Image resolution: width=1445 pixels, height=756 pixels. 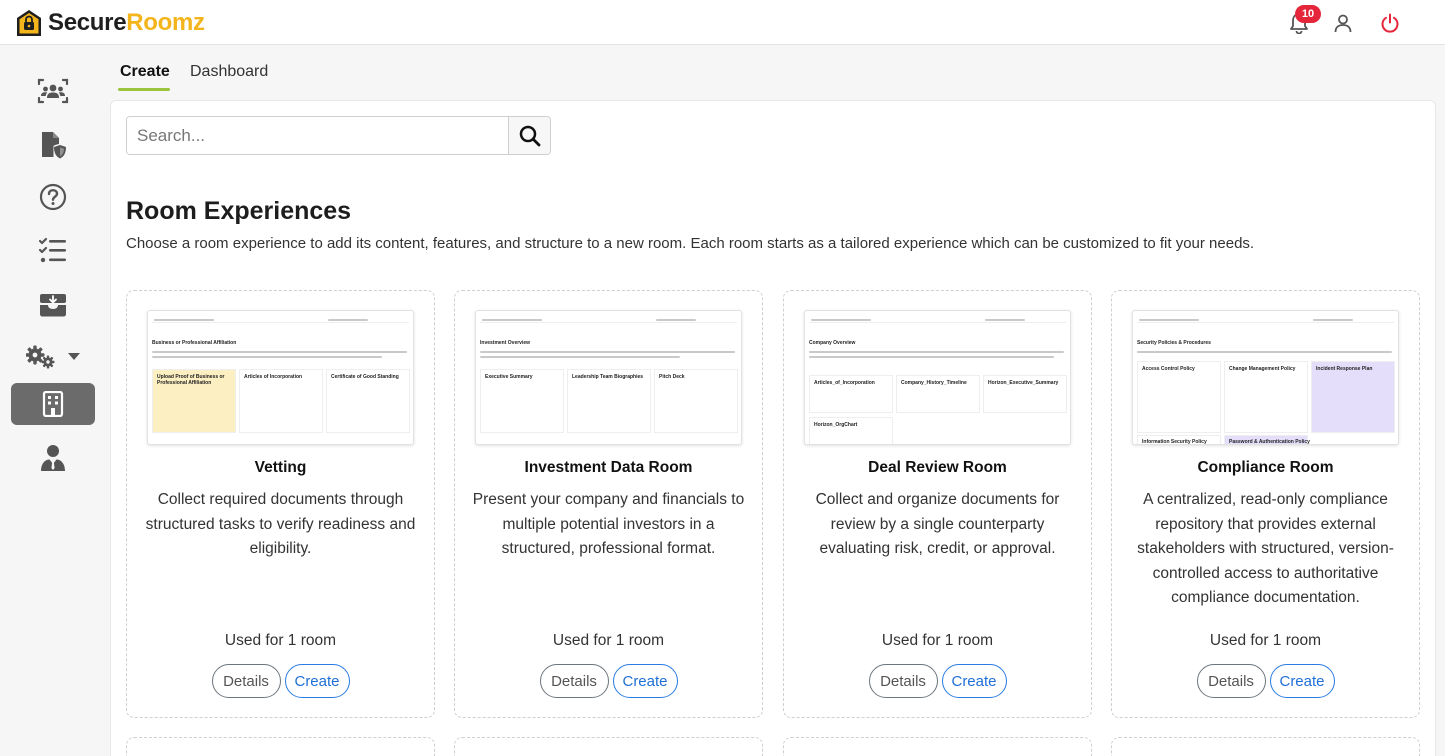 I want to click on preview-cell-title: Pitch Deck, so click(x=672, y=377).